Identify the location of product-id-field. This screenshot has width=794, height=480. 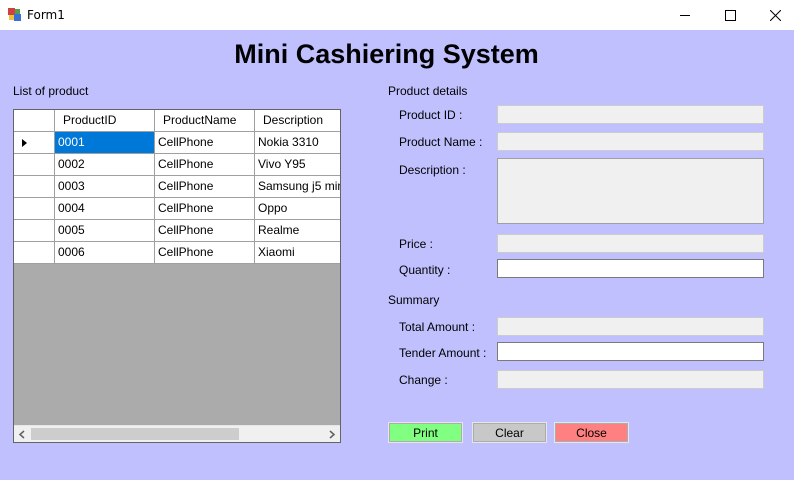
(630, 114).